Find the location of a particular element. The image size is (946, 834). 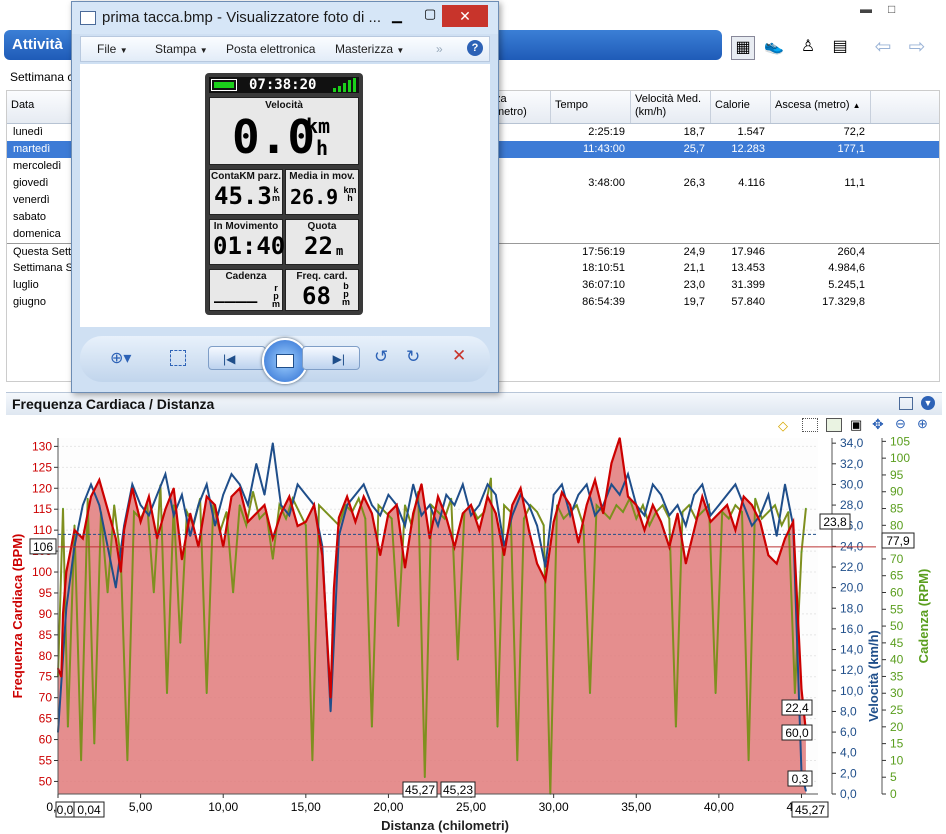

viewer-close-button: ✕ is located at coordinates (465, 16).